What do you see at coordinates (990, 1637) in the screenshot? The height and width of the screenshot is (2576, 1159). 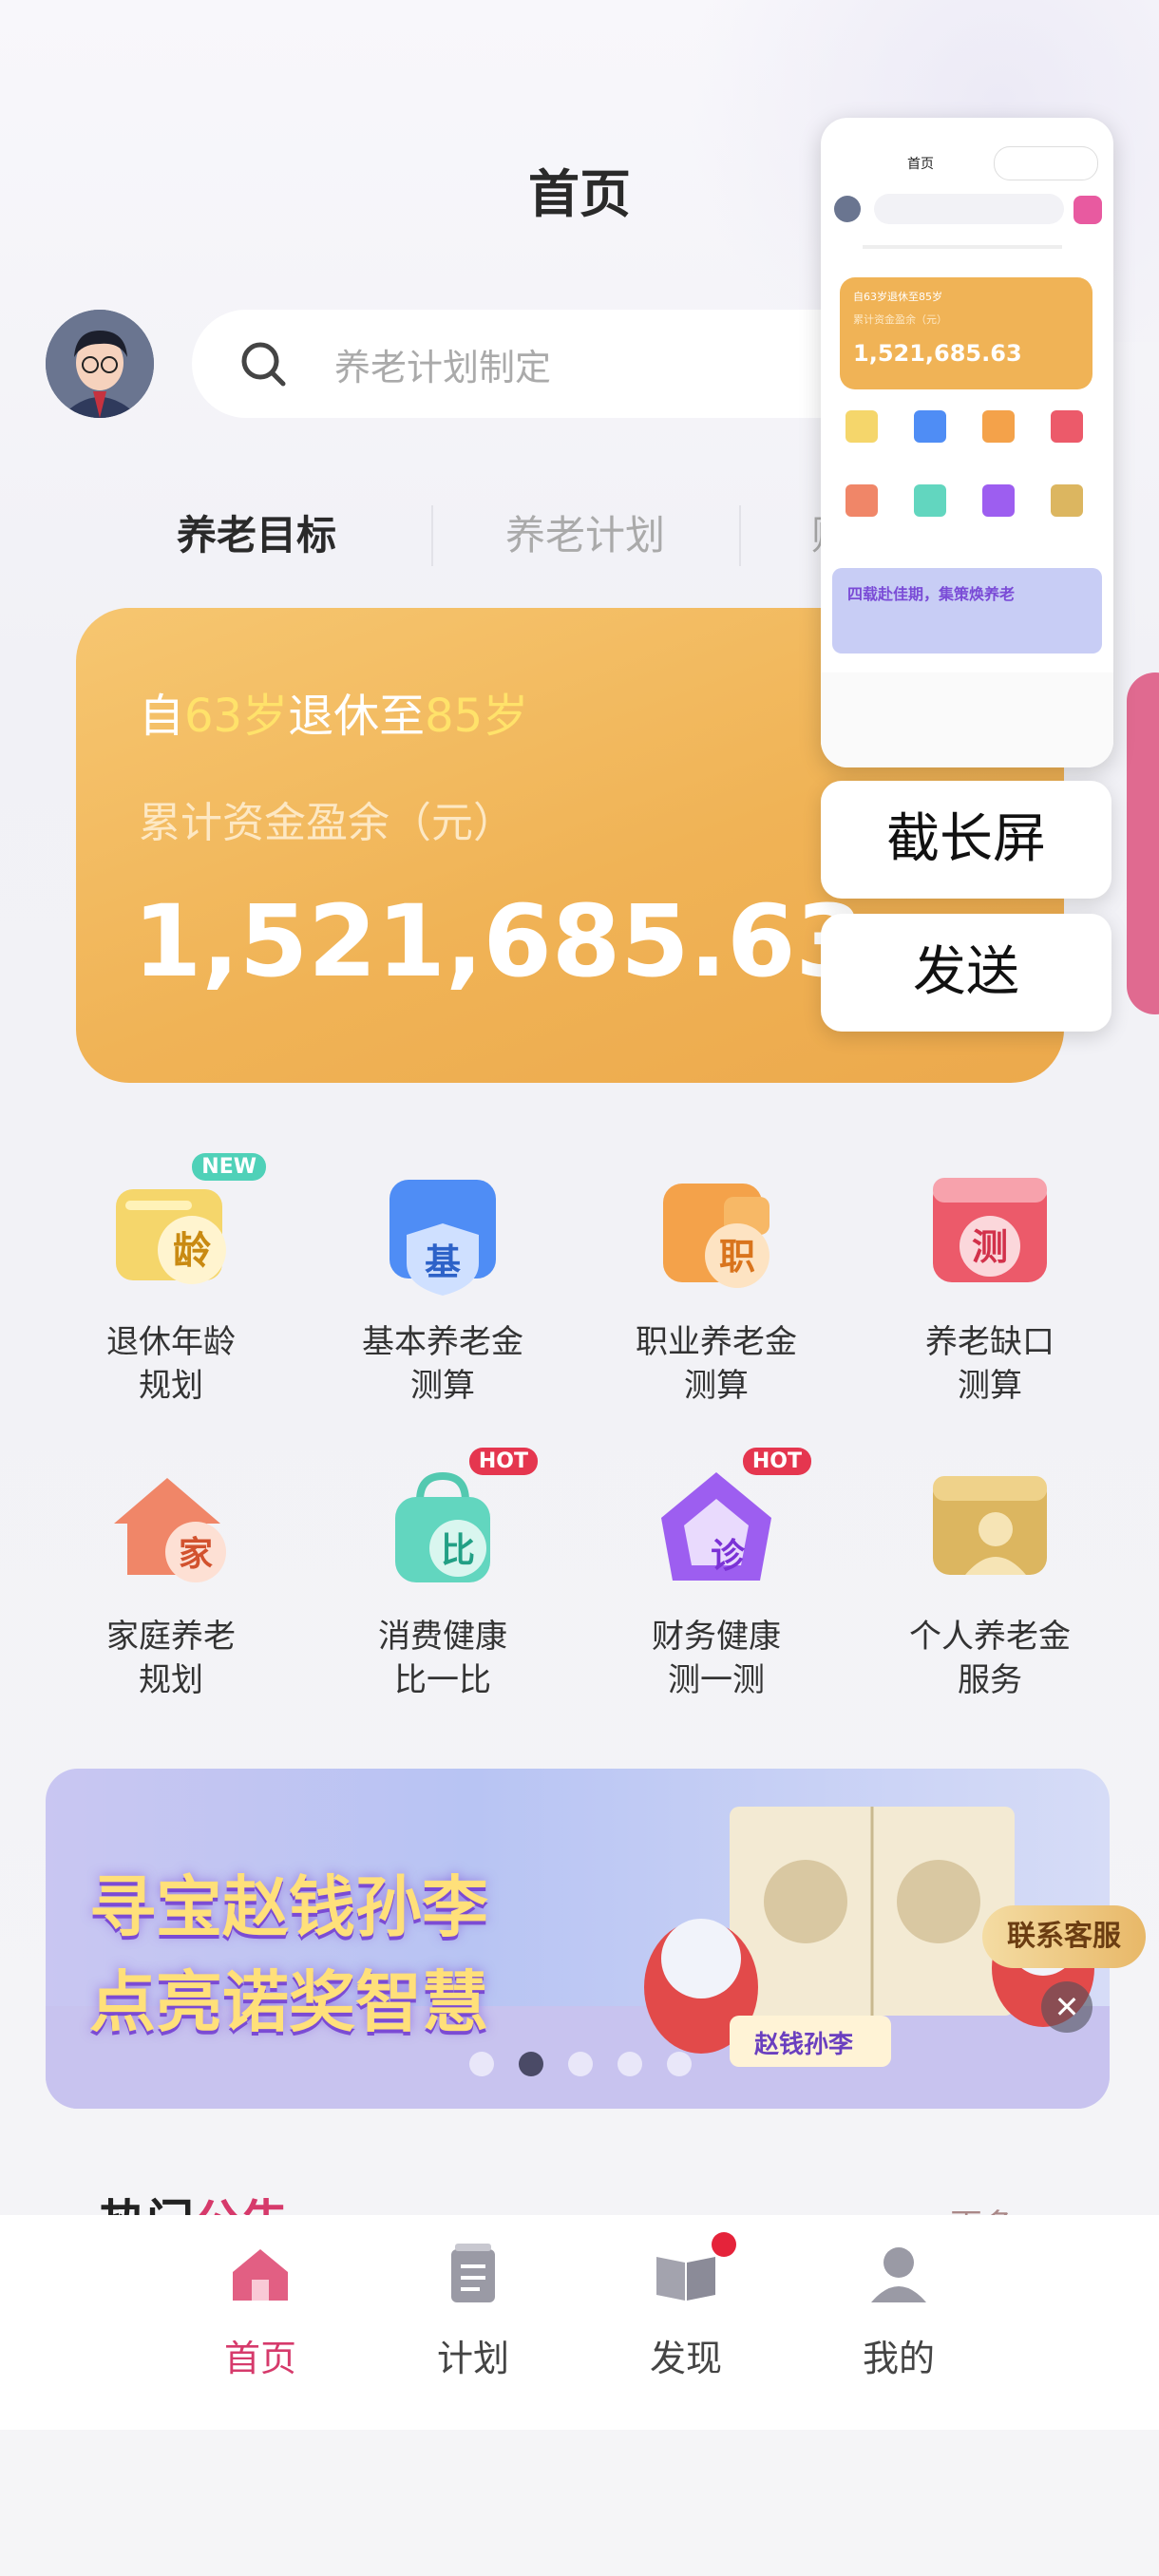 I see `service-label: 个人养老金` at bounding box center [990, 1637].